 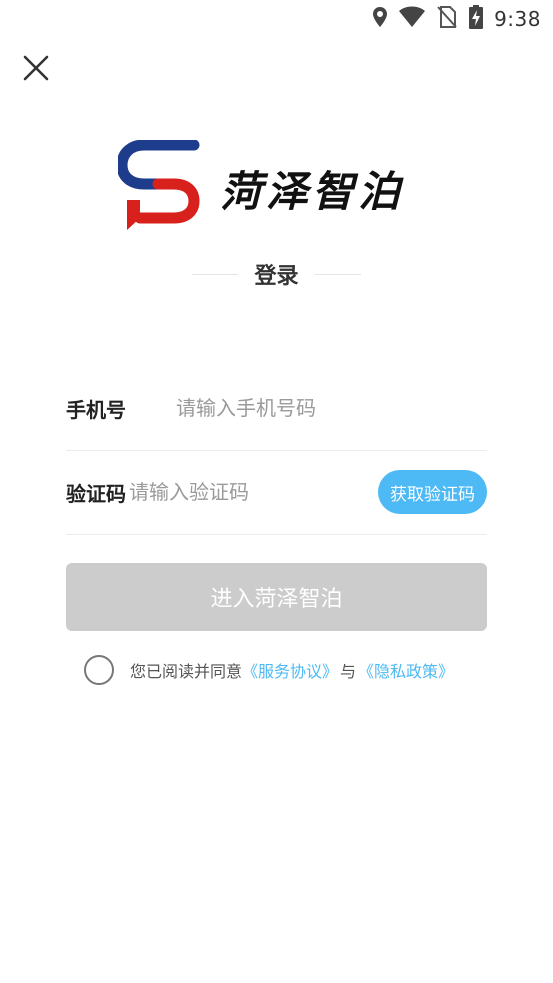 I want to click on service-agreement-link: 《服务协议》, so click(x=290, y=670).